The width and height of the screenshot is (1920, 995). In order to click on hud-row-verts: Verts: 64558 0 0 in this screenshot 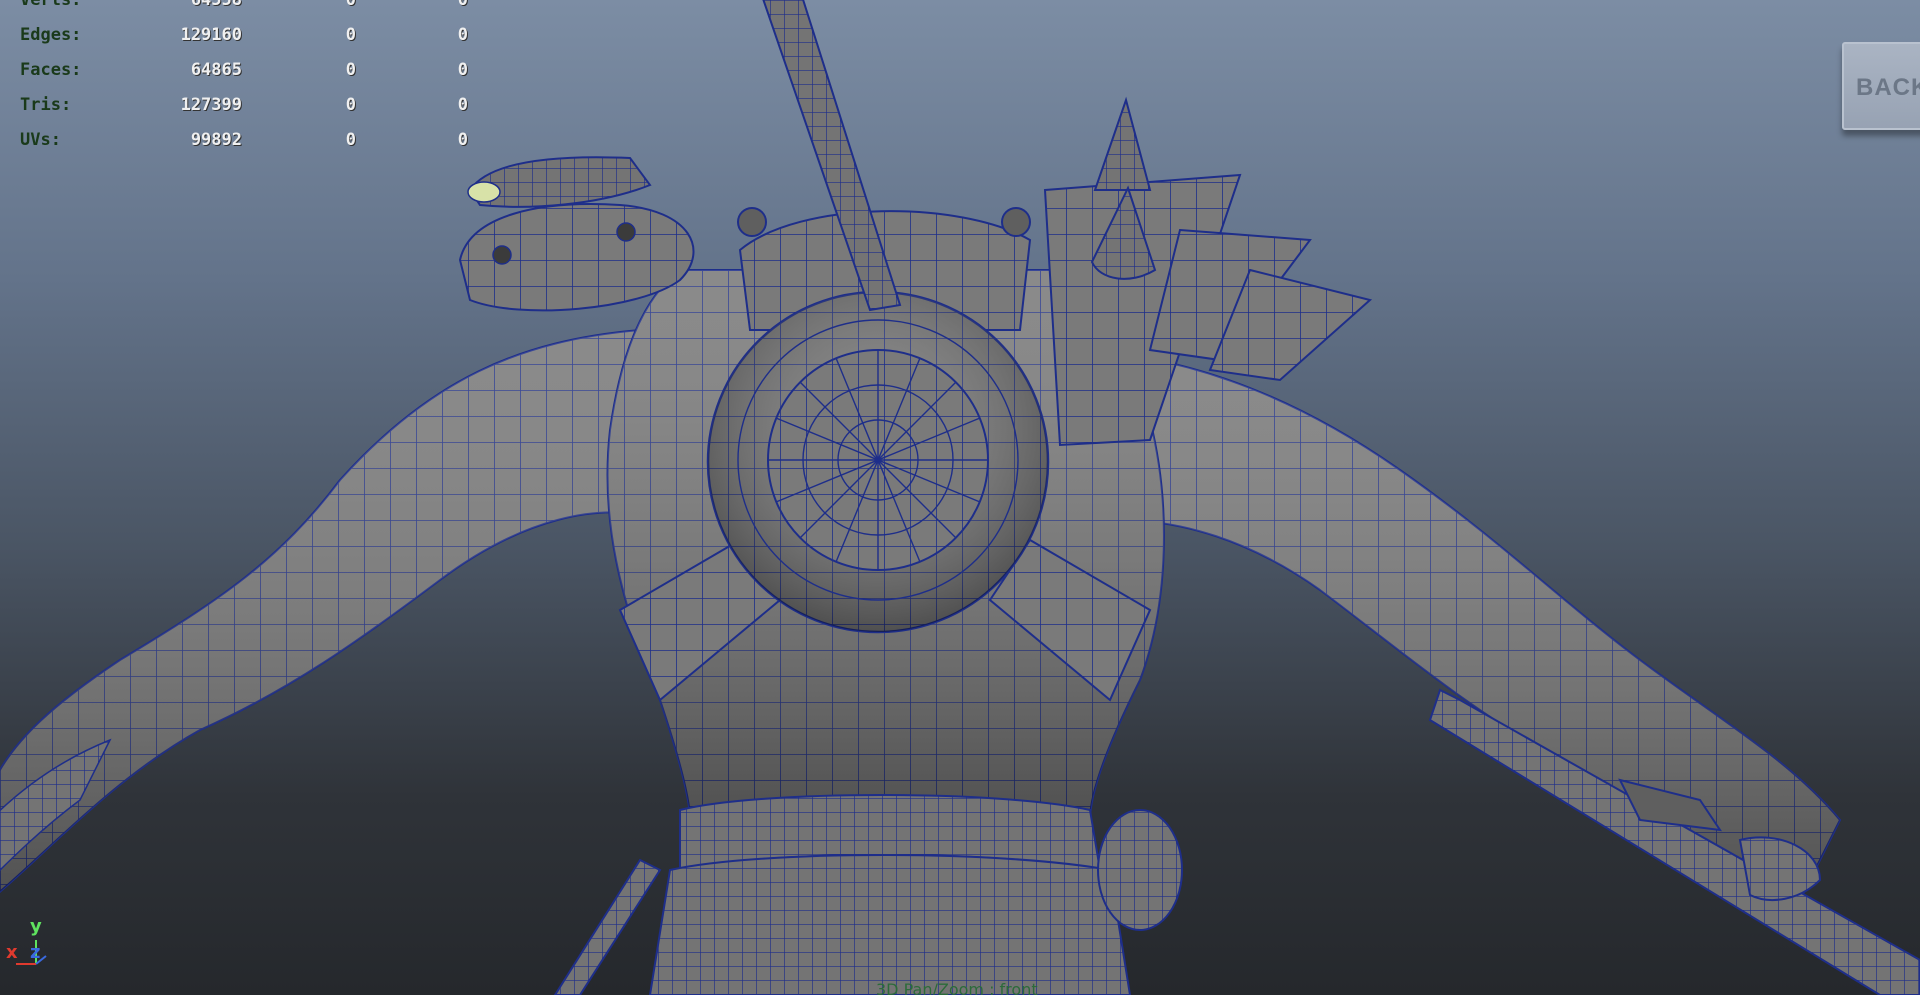, I will do `click(244, 12)`.